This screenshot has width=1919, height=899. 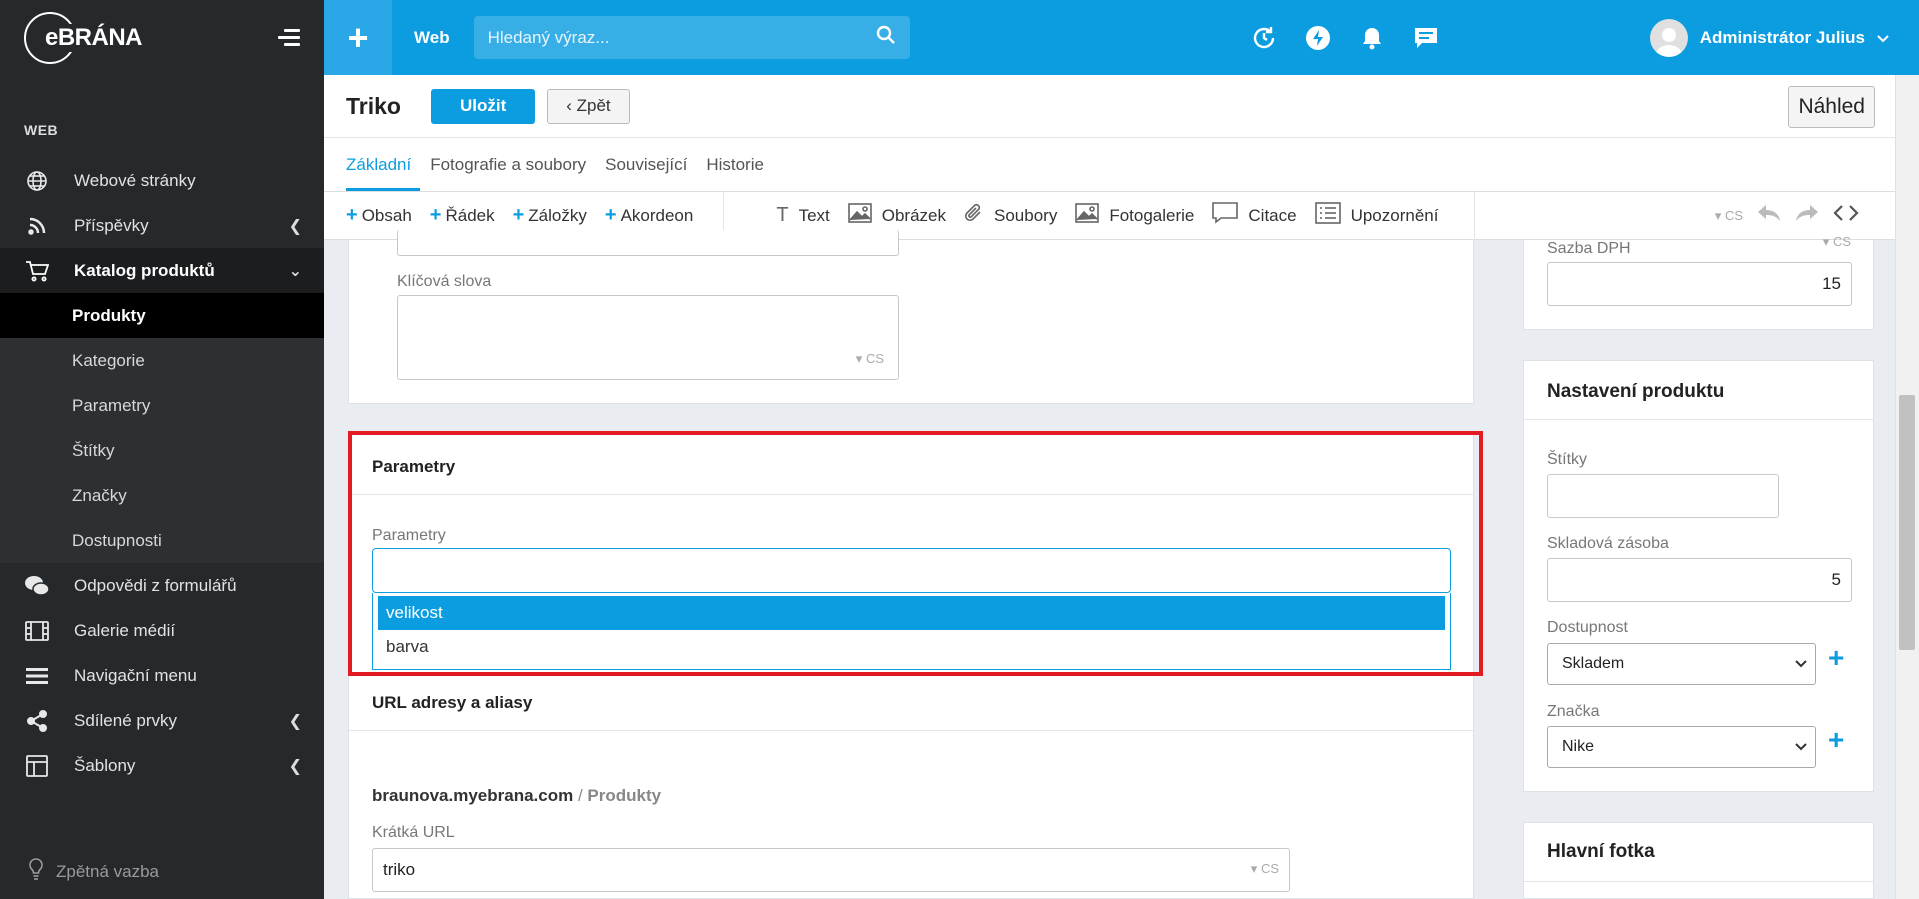 I want to click on sidebar-item-prispevky: Příspěvky ❮, so click(x=162, y=225).